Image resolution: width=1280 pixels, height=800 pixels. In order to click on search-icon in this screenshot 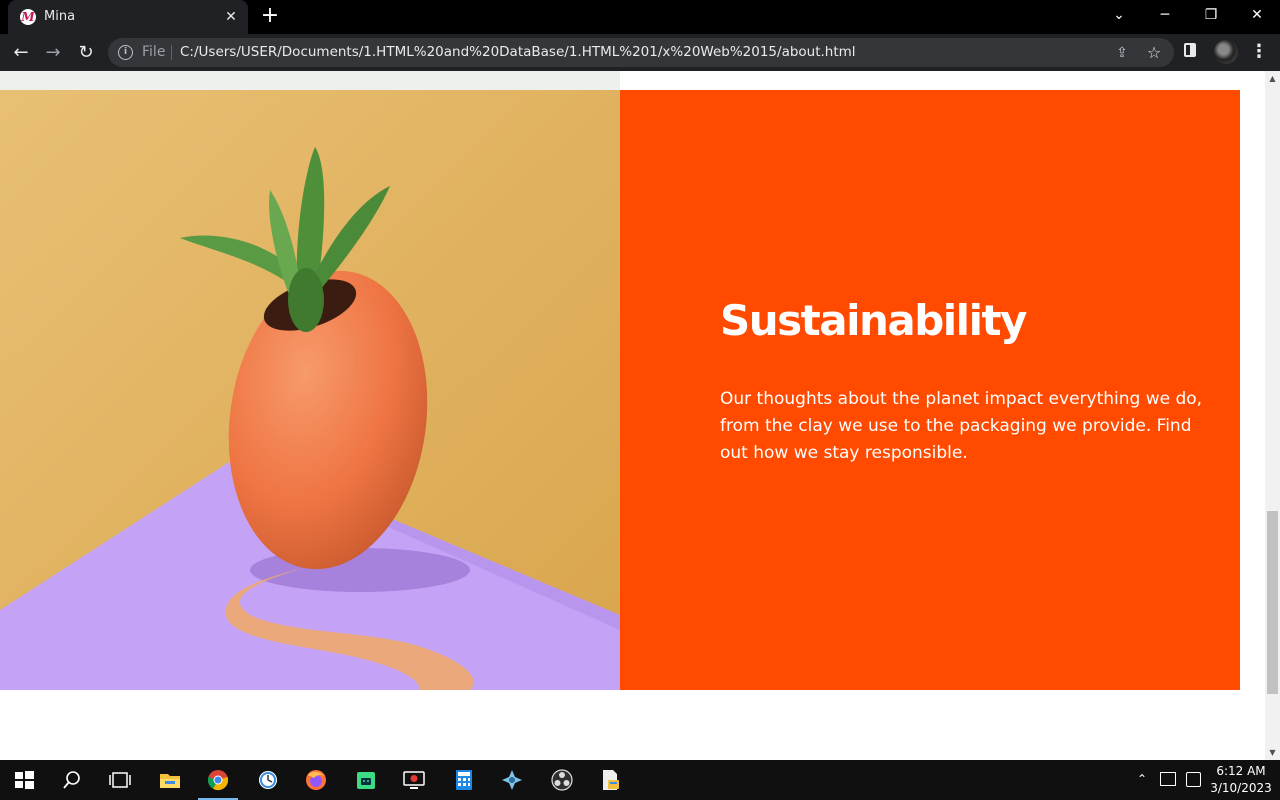, I will do `click(71, 780)`.